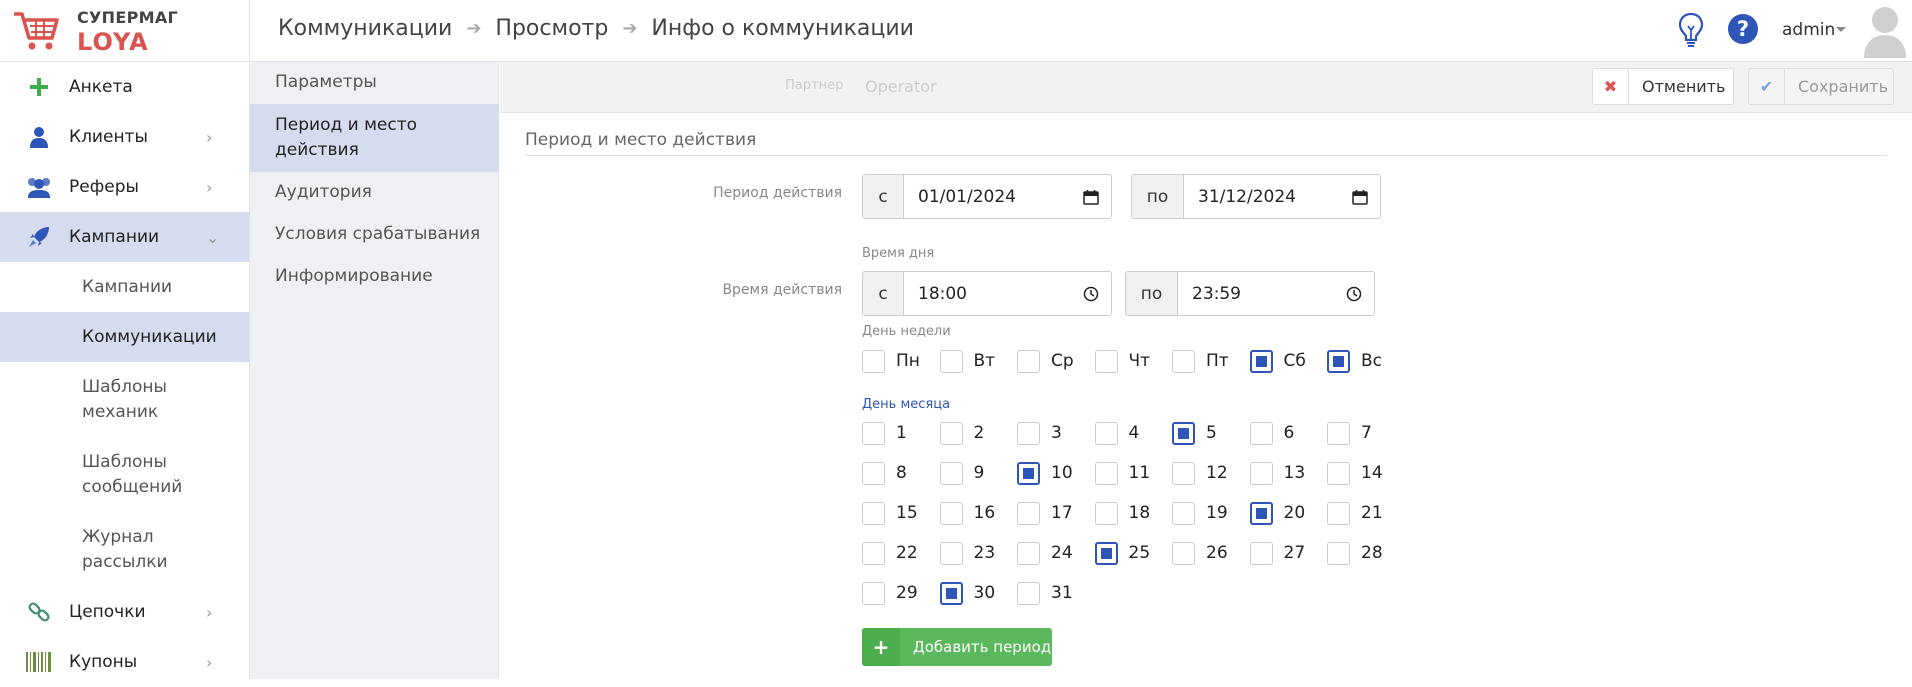 Image resolution: width=1912 pixels, height=687 pixels. I want to click on user-menu: admin, so click(1808, 30).